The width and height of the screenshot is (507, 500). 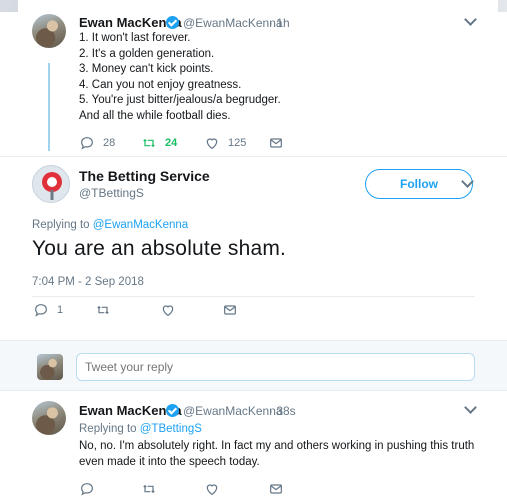 What do you see at coordinates (279, 23) in the screenshot?
I see `tweet-time: · 1h` at bounding box center [279, 23].